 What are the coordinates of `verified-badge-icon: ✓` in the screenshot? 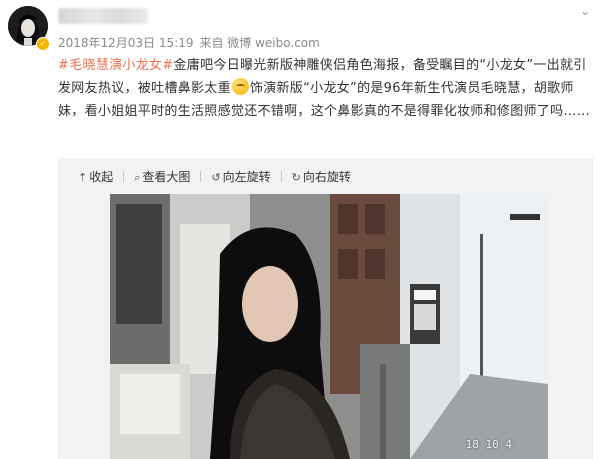 It's located at (43, 44).